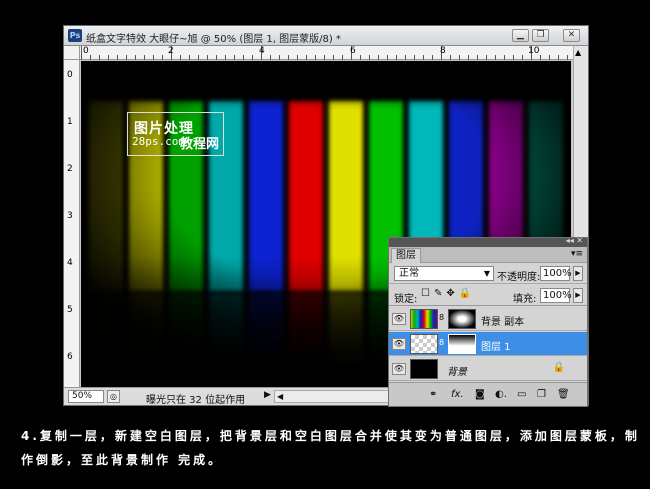 The image size is (650, 489). I want to click on ruler-h-label: 8, so click(443, 51).